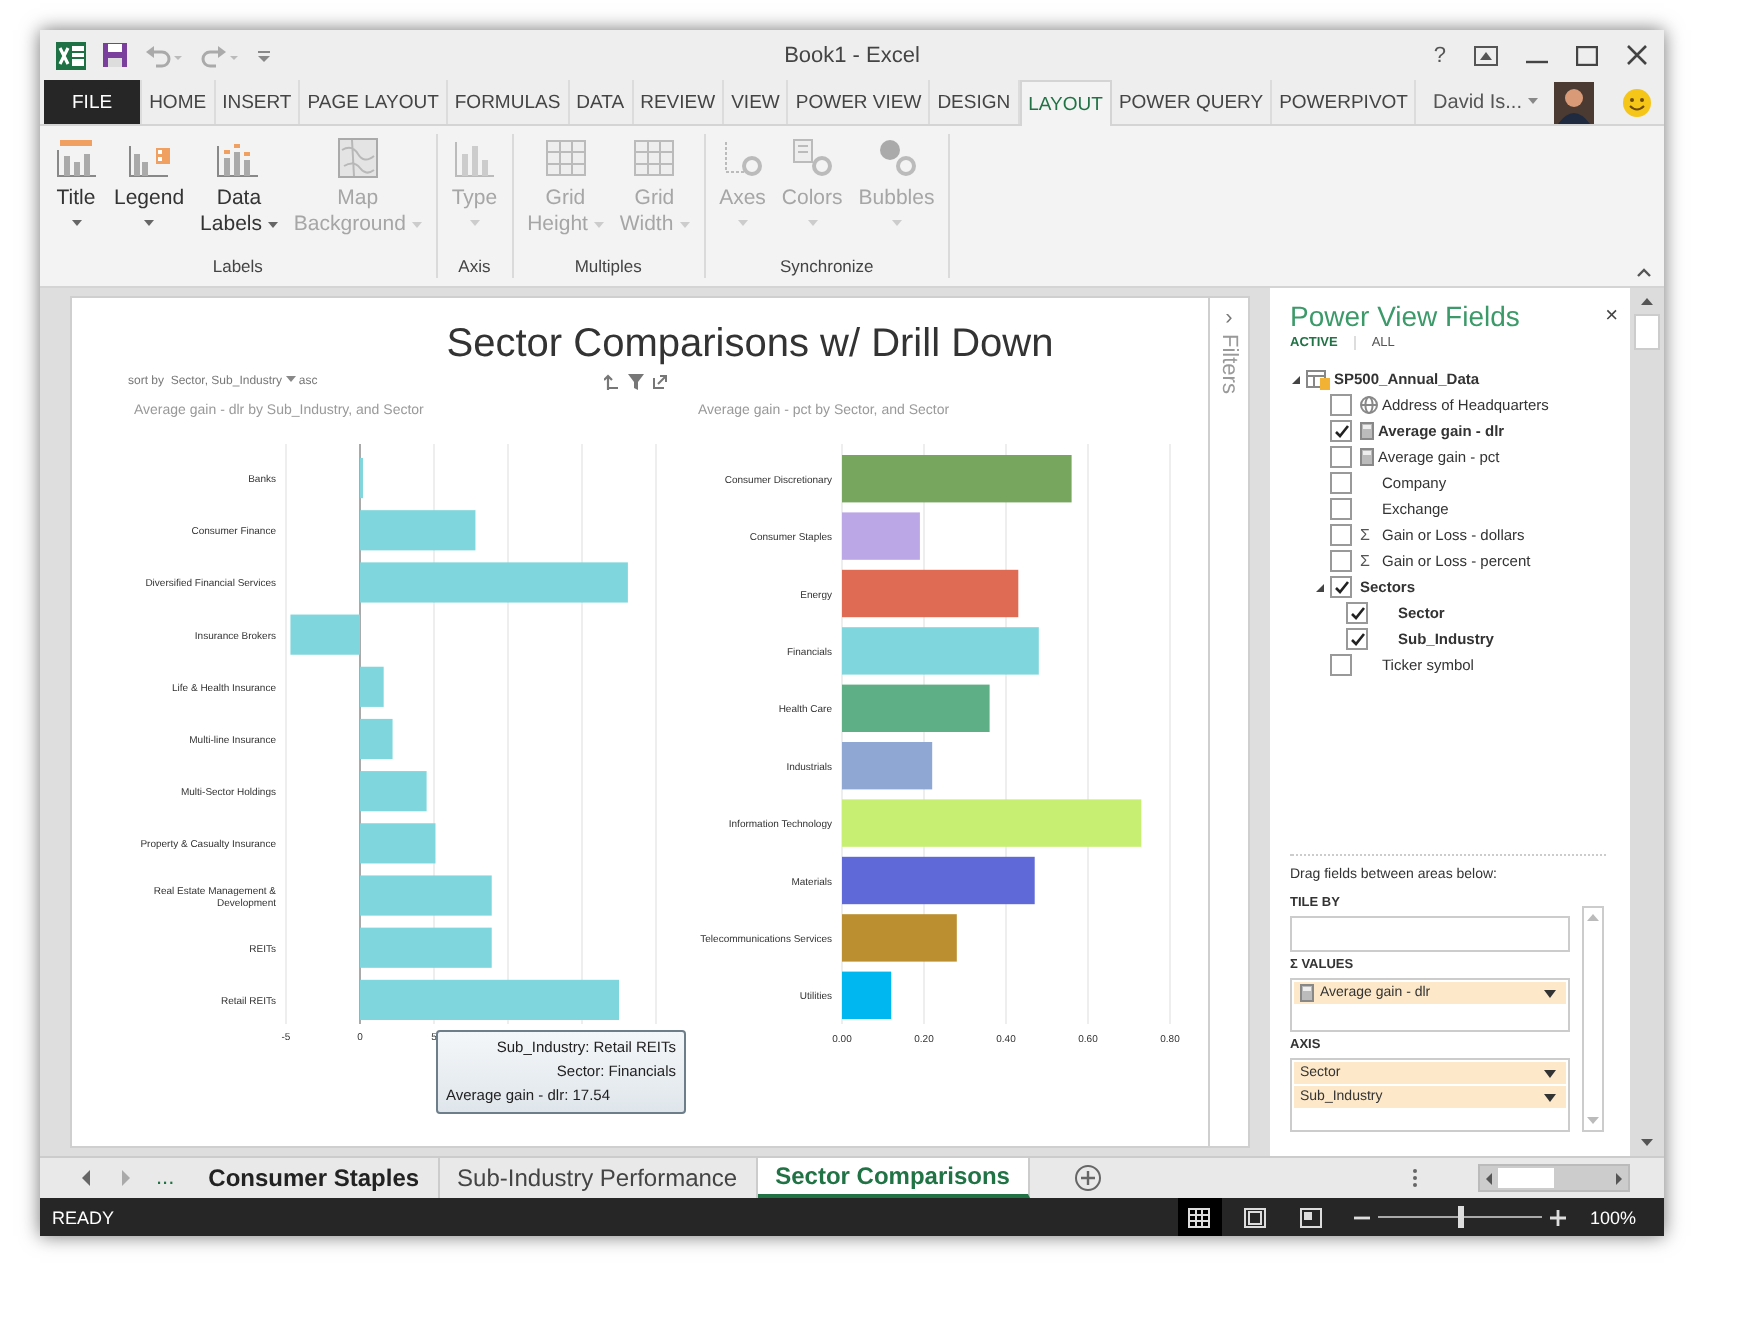 The height and width of the screenshot is (1320, 1750). What do you see at coordinates (1647, 301) in the screenshot?
I see `scroll-up-icon` at bounding box center [1647, 301].